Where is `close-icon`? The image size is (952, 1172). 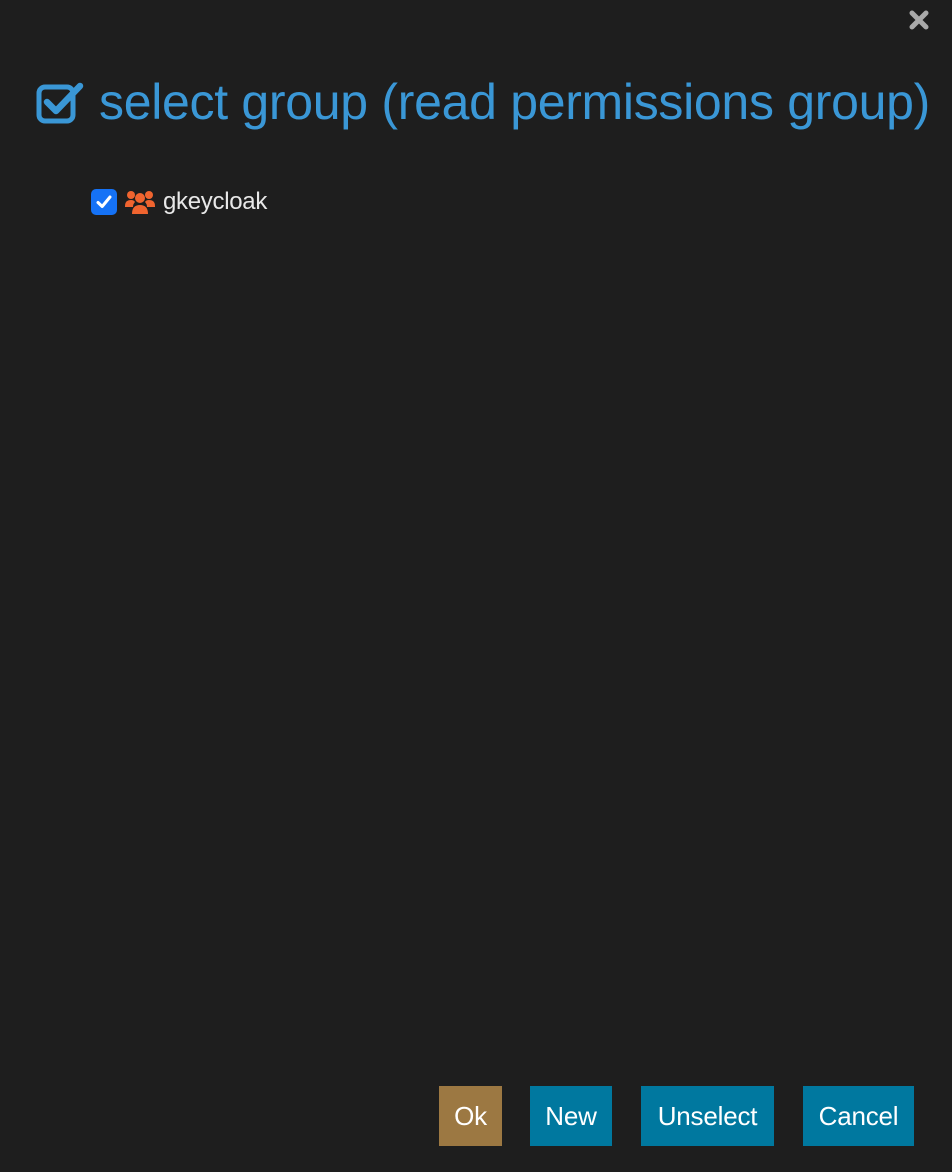
close-icon is located at coordinates (919, 20).